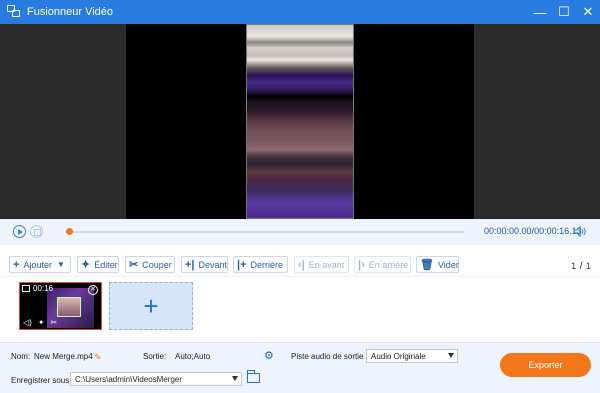 The height and width of the screenshot is (393, 600). I want to click on output-value: Auto;Auto, so click(193, 356).